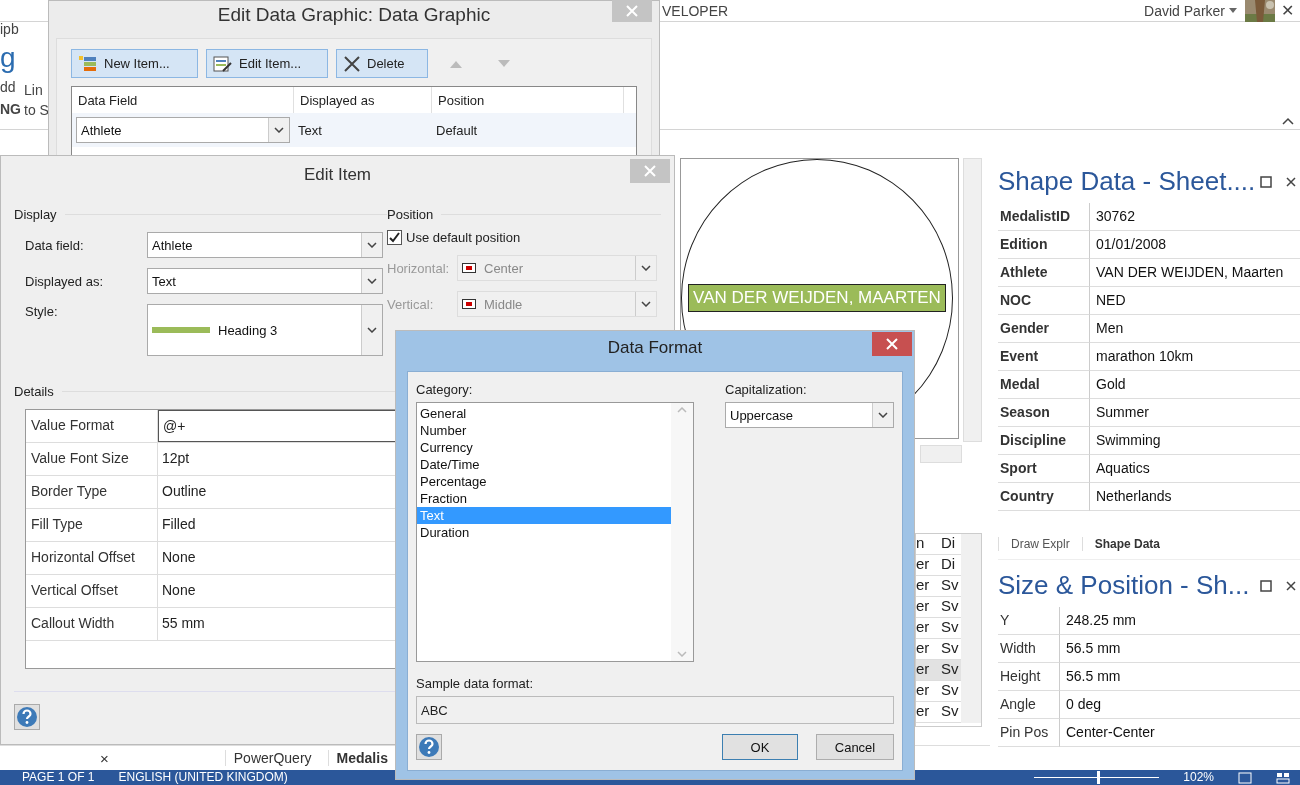  What do you see at coordinates (809, 415) in the screenshot?
I see `capitalization-dropdown: Uppercase` at bounding box center [809, 415].